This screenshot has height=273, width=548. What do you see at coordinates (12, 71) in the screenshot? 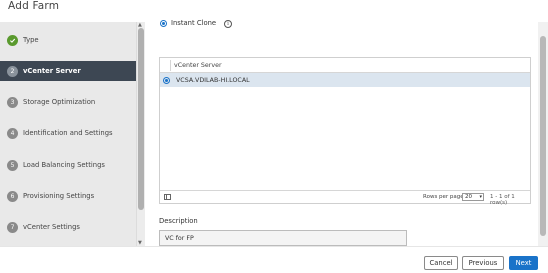
I see `step-number: 2` at bounding box center [12, 71].